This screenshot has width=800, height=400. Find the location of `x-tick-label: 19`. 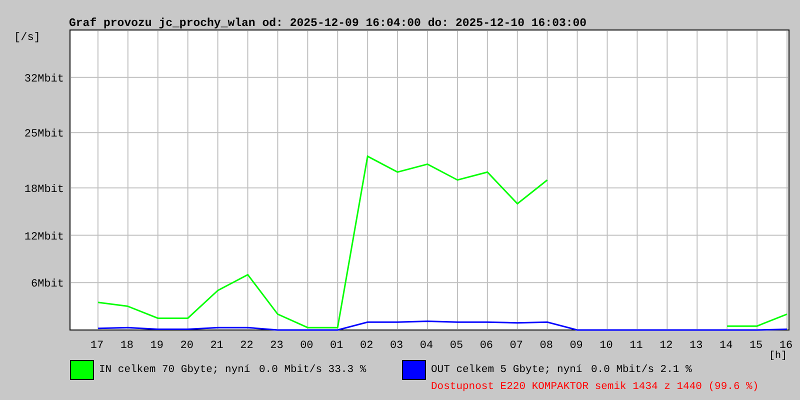

x-tick-label: 19 is located at coordinates (157, 346).